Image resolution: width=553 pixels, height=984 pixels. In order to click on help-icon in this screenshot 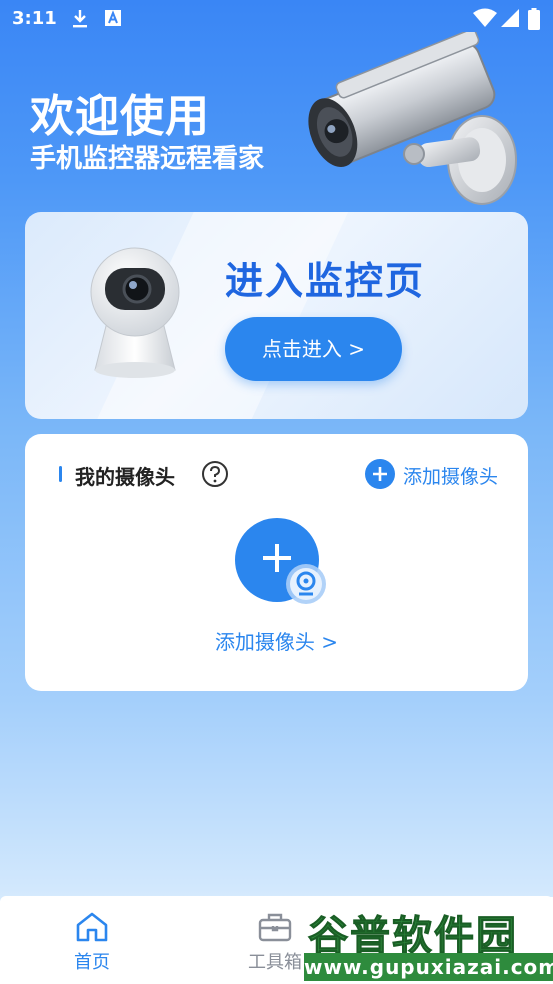, I will do `click(215, 474)`.